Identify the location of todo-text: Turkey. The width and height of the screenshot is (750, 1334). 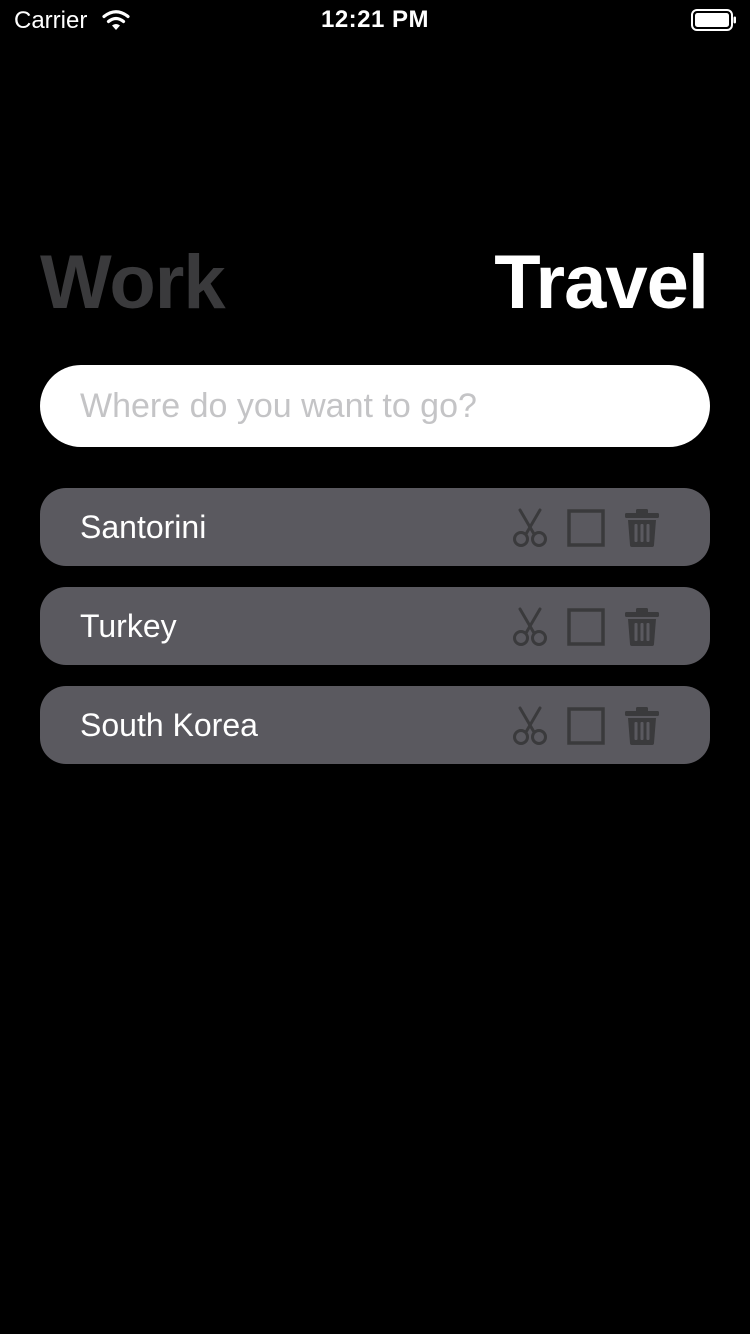
(128, 626).